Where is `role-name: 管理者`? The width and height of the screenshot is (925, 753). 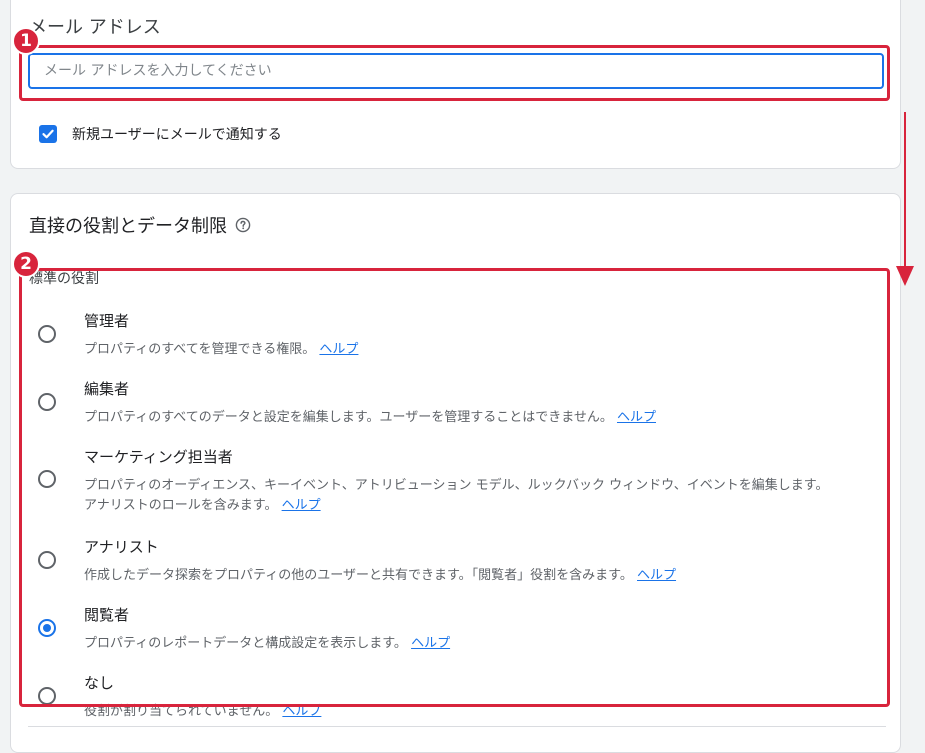
role-name: 管理者 is located at coordinates (107, 321).